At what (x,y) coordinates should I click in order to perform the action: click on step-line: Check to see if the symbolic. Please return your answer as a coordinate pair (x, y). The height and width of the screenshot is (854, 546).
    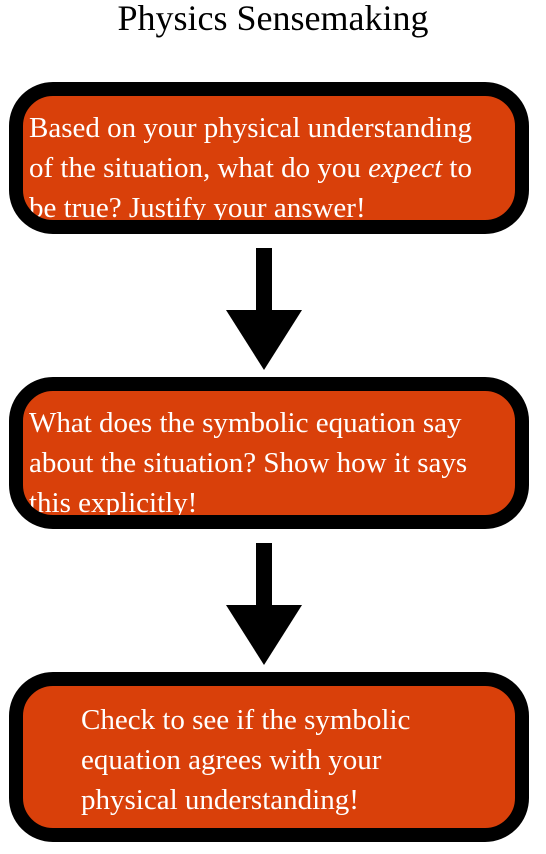
    Looking at the image, I should click on (246, 720).